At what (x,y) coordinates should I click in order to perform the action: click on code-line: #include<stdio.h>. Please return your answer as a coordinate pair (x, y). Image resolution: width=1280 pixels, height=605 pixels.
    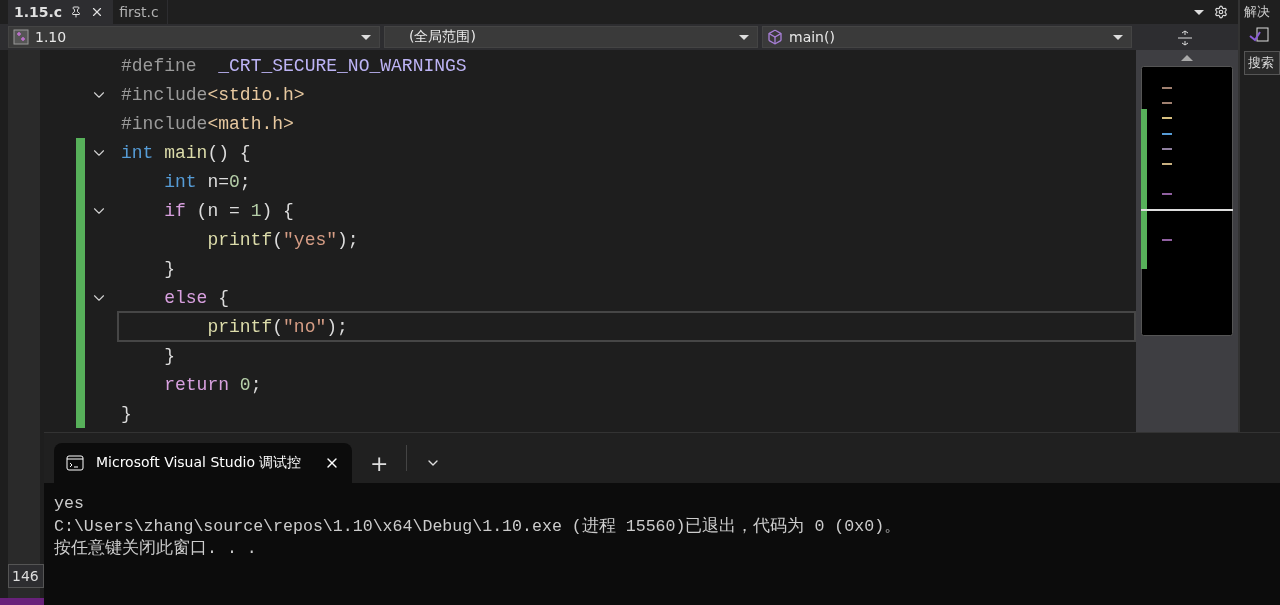
    Looking at the image, I should click on (213, 95).